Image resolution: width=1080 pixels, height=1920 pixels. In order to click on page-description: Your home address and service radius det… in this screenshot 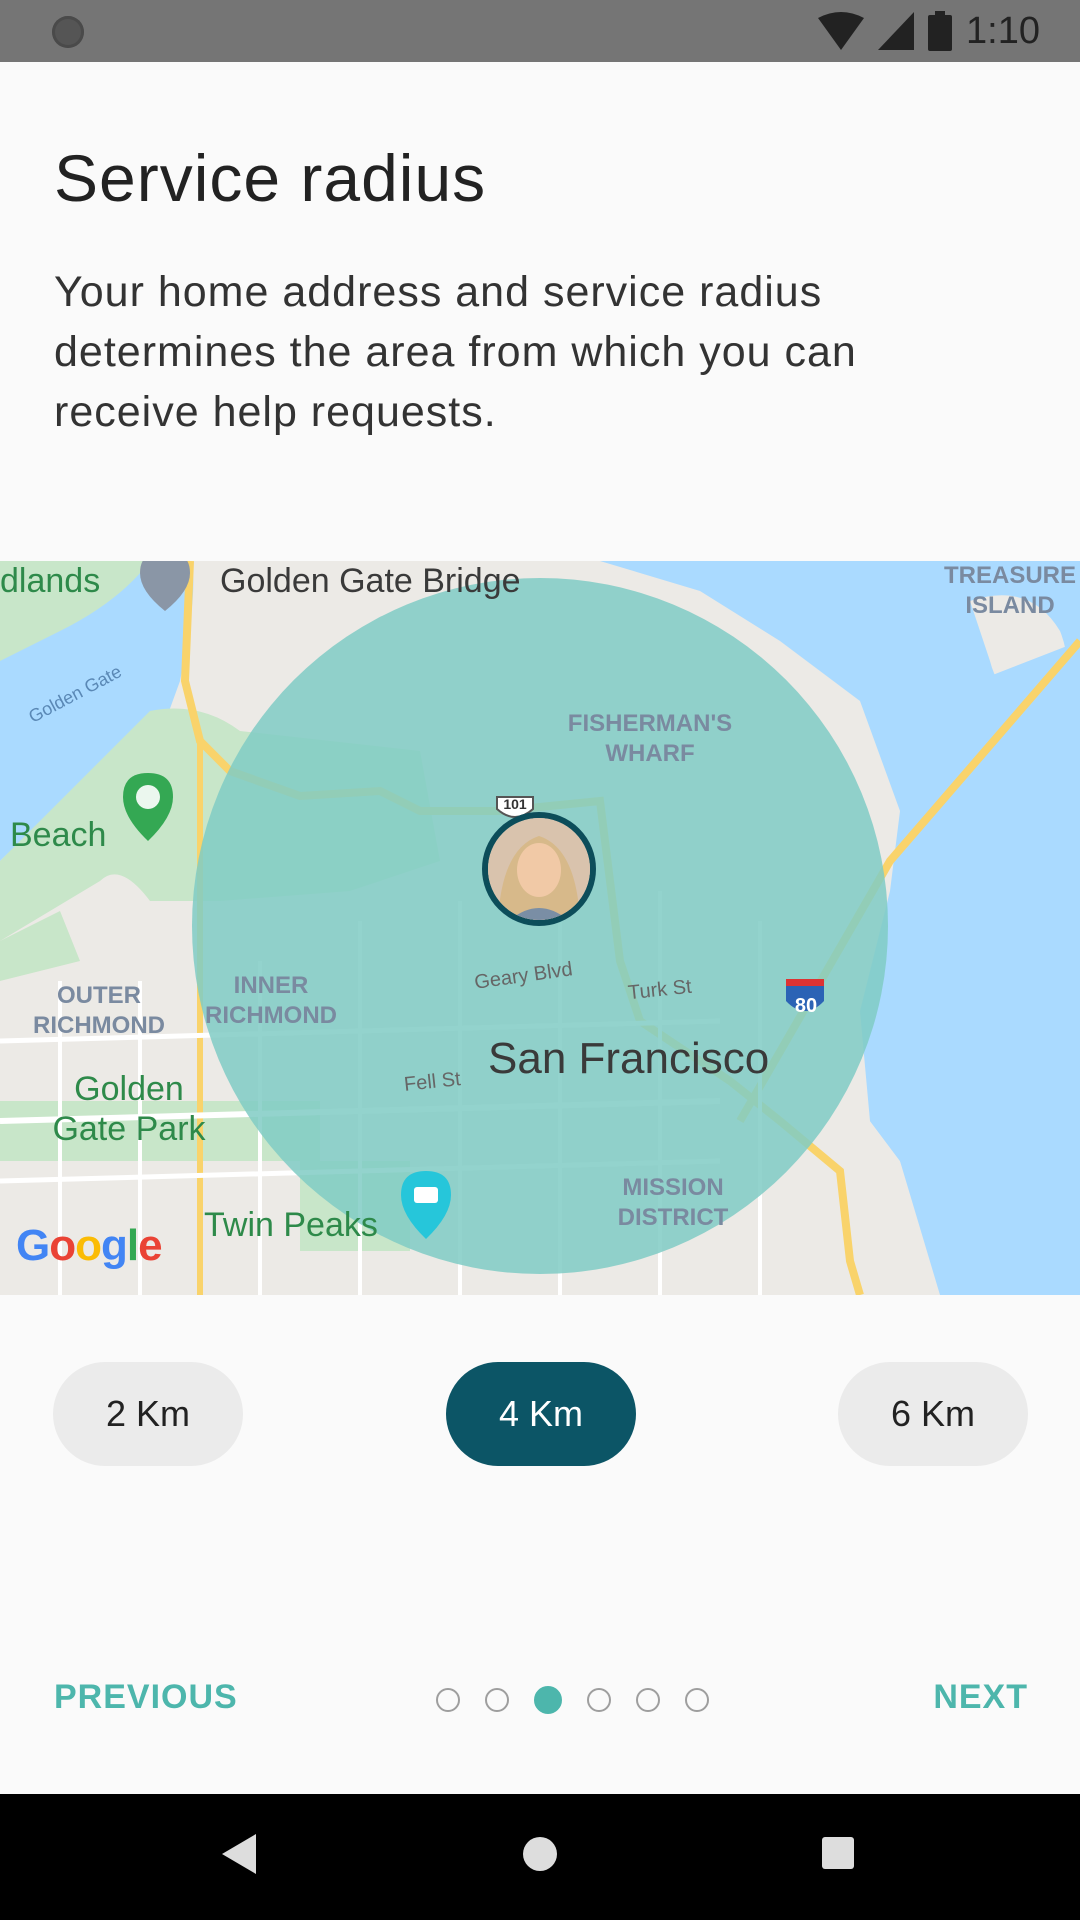, I will do `click(455, 352)`.